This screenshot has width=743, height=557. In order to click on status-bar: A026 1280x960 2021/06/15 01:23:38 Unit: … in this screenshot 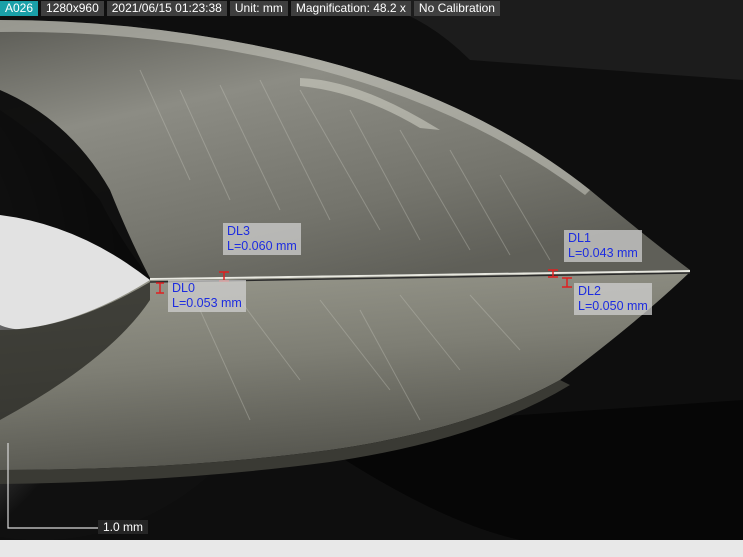, I will do `click(250, 8)`.